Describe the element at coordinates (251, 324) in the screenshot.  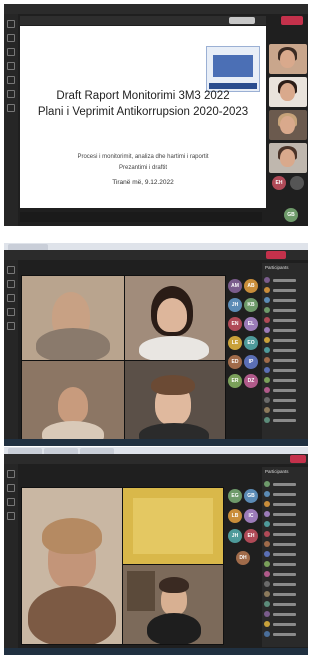
I see `avatar: EL` at that location.